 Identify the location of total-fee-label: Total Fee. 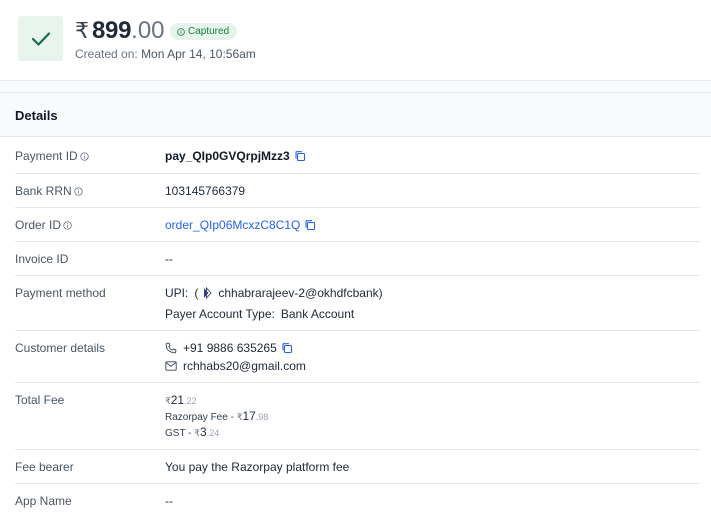
(40, 400).